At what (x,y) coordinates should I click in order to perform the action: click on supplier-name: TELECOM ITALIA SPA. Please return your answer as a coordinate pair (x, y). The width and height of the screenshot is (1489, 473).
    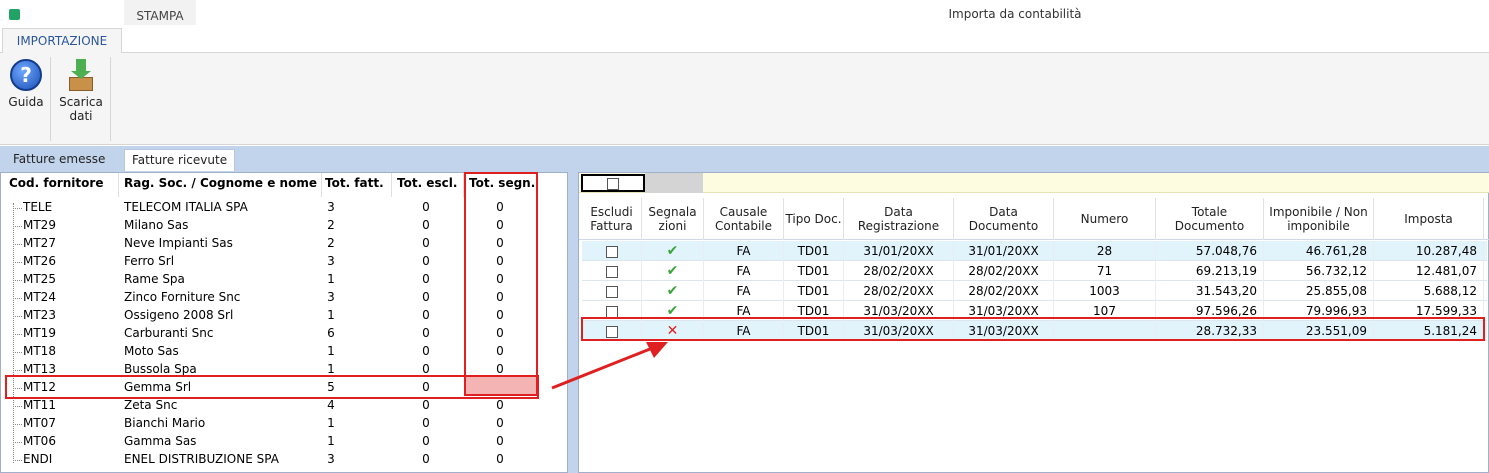
    Looking at the image, I should click on (186, 207).